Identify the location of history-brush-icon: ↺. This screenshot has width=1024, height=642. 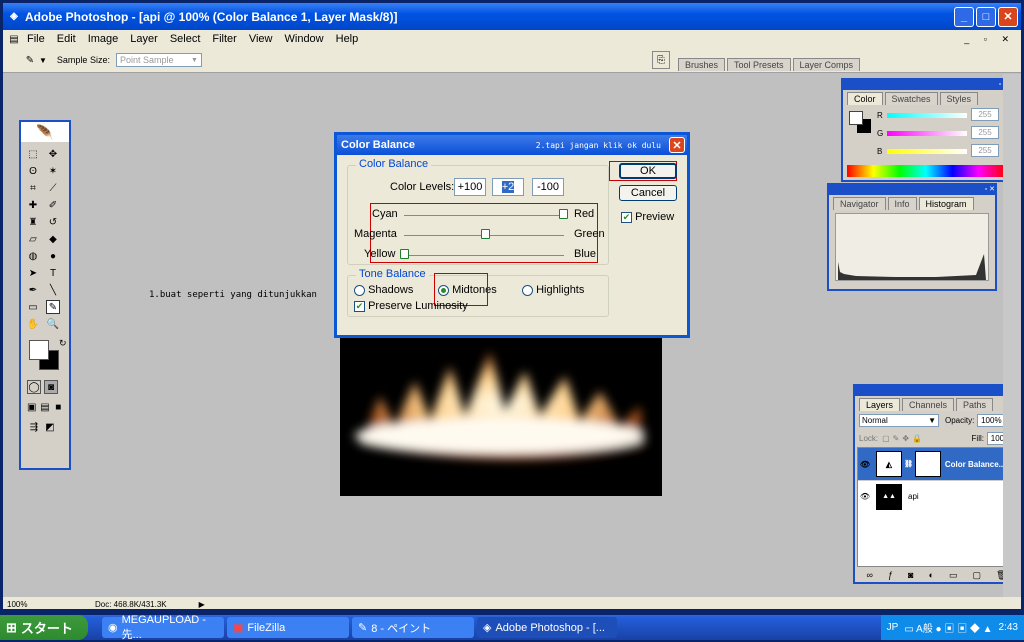
(53, 222).